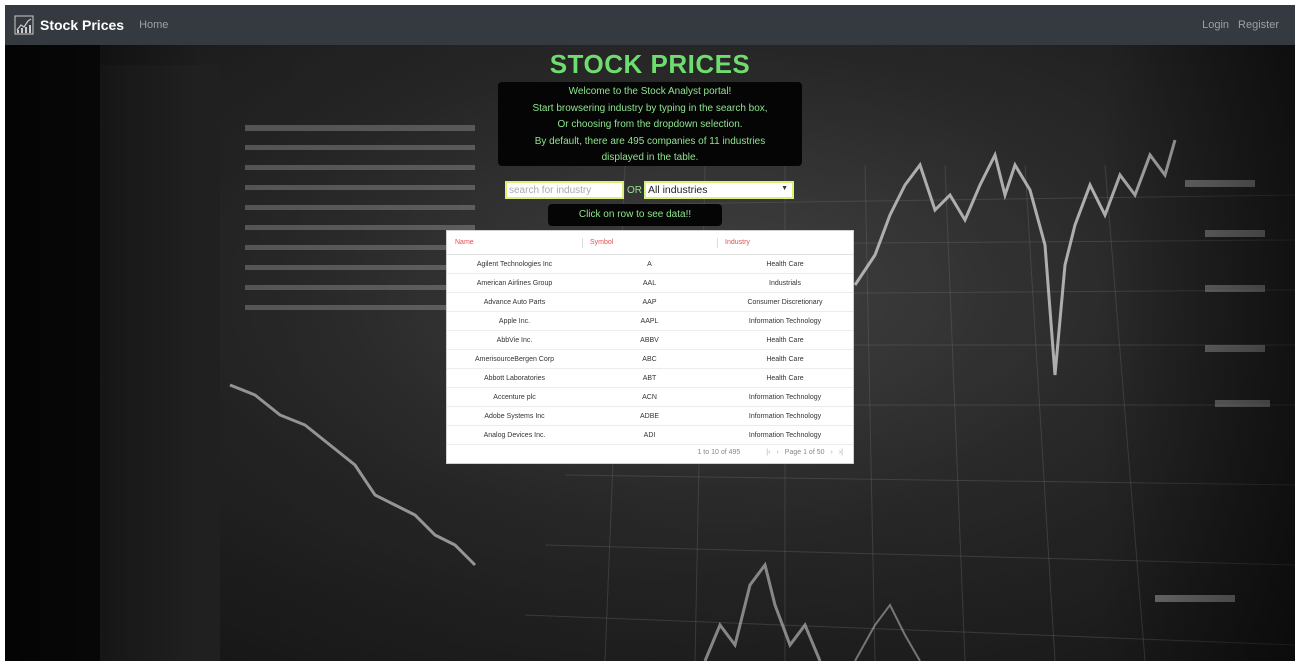 This screenshot has height=661, width=1295. Describe the element at coordinates (514, 340) in the screenshot. I see `cell-name: AbbVie Inc.` at that location.